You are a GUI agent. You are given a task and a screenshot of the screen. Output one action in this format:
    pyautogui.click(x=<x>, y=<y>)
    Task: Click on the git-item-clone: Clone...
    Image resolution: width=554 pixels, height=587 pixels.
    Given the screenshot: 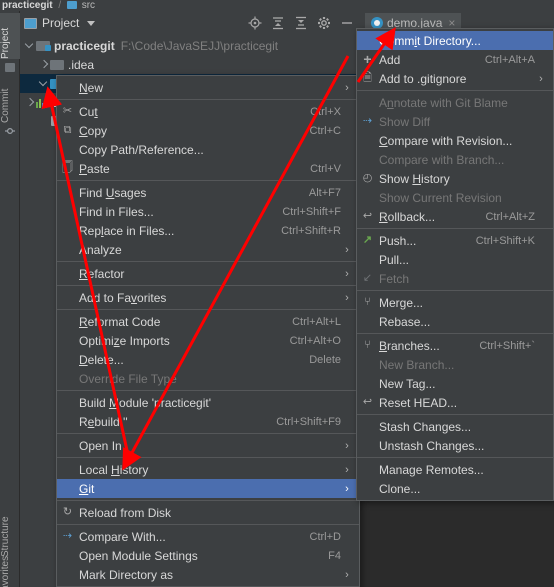 What is the action you would take?
    pyautogui.click(x=455, y=488)
    